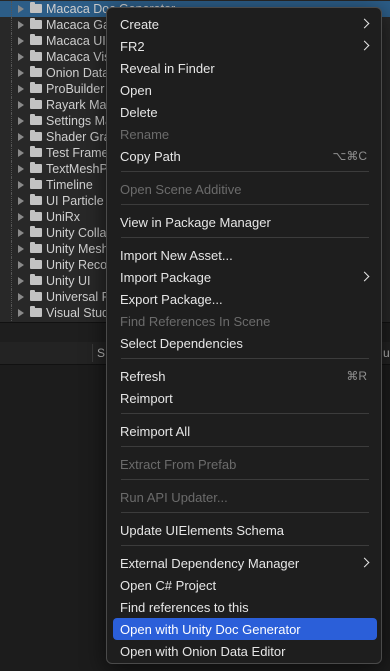 Image resolution: width=390 pixels, height=671 pixels. Describe the element at coordinates (356, 376) in the screenshot. I see `shortcut-label: ⌘R` at that location.